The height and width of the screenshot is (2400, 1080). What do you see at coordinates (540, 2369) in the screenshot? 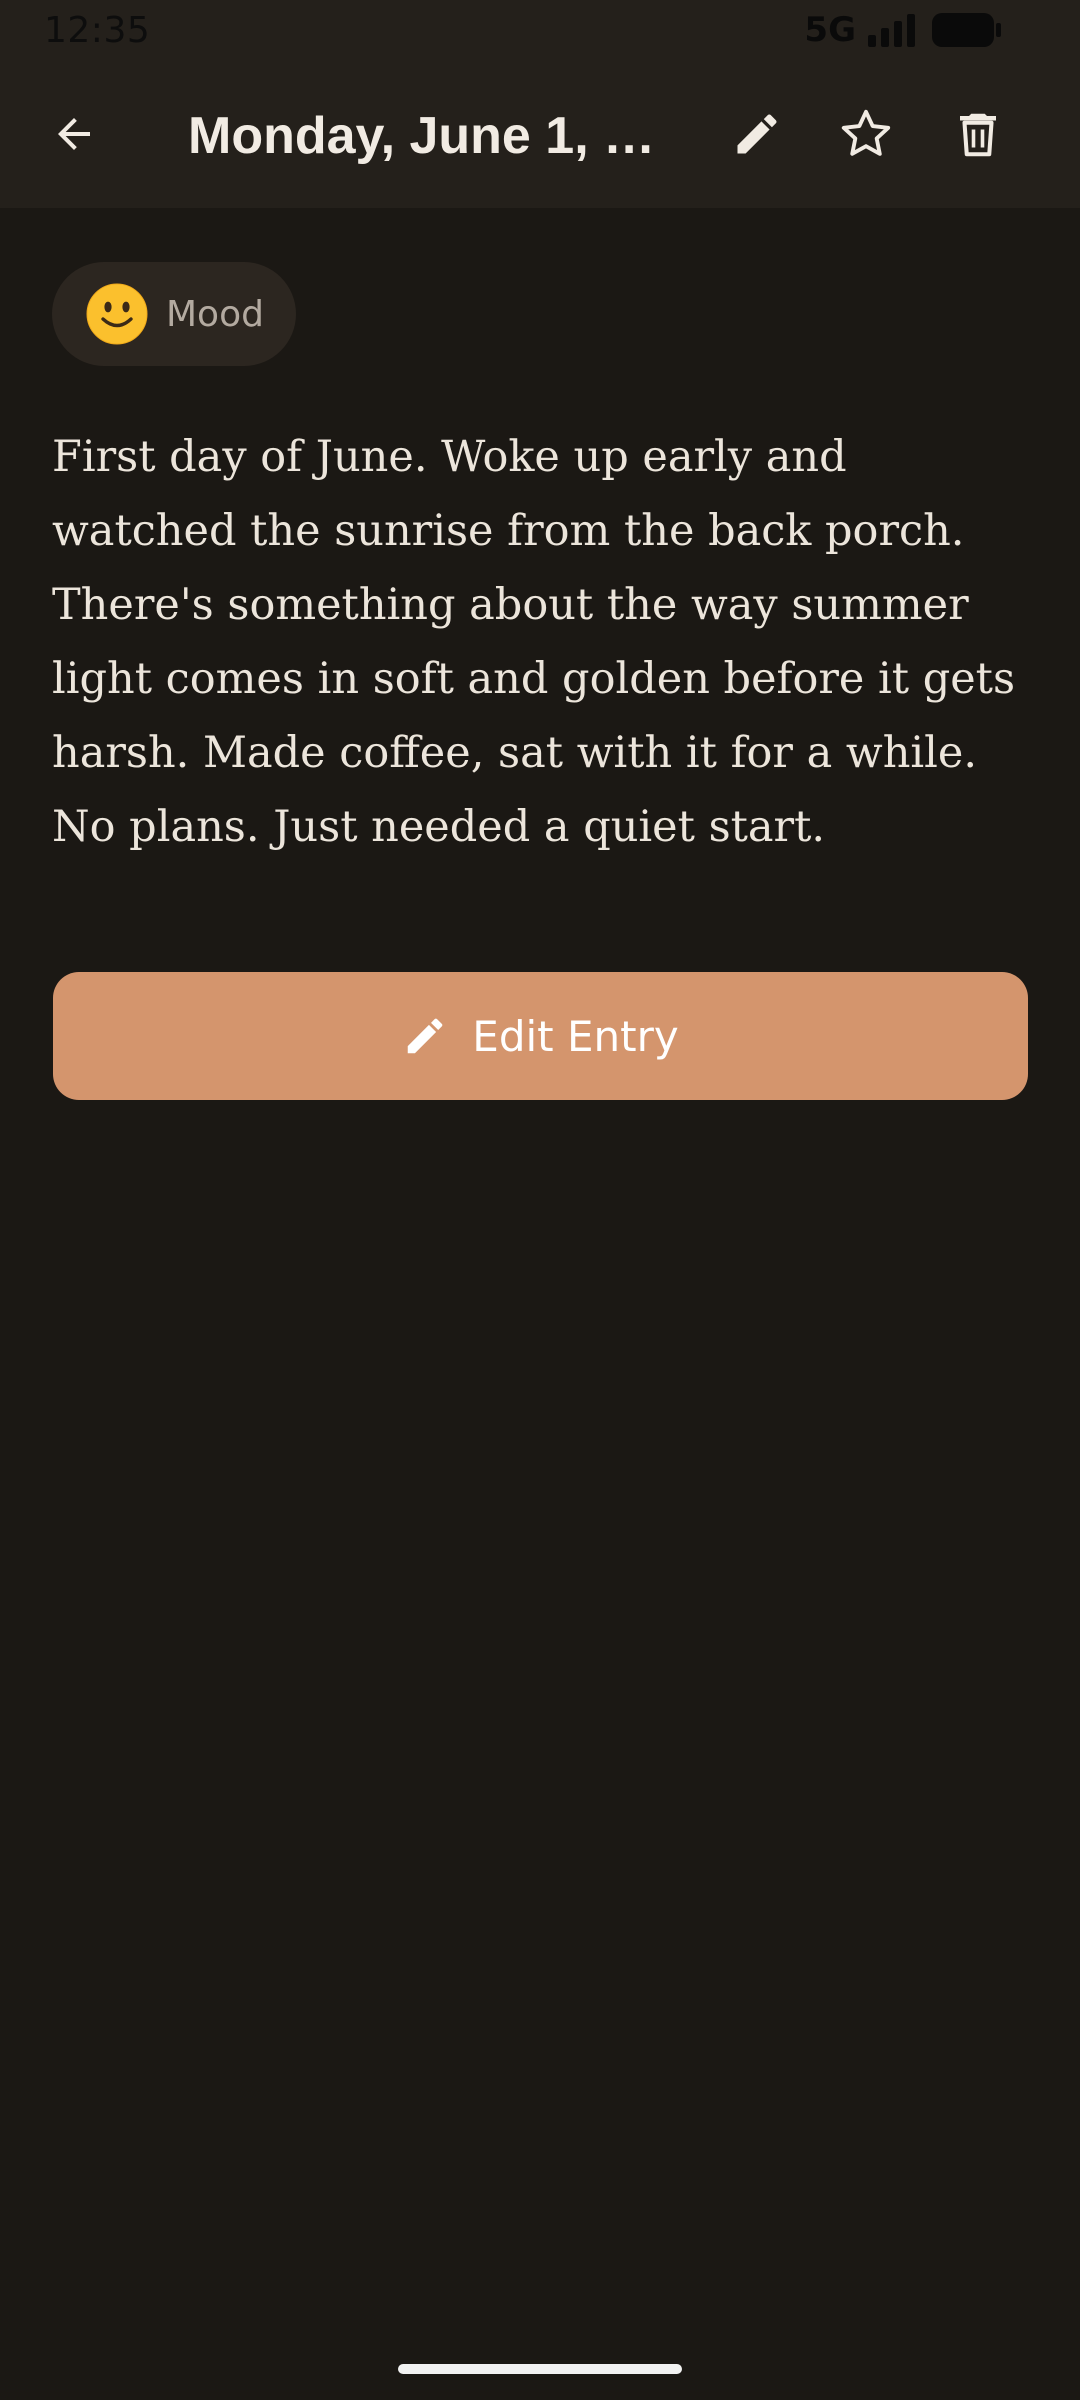
I see `gesture-navigation-handle` at bounding box center [540, 2369].